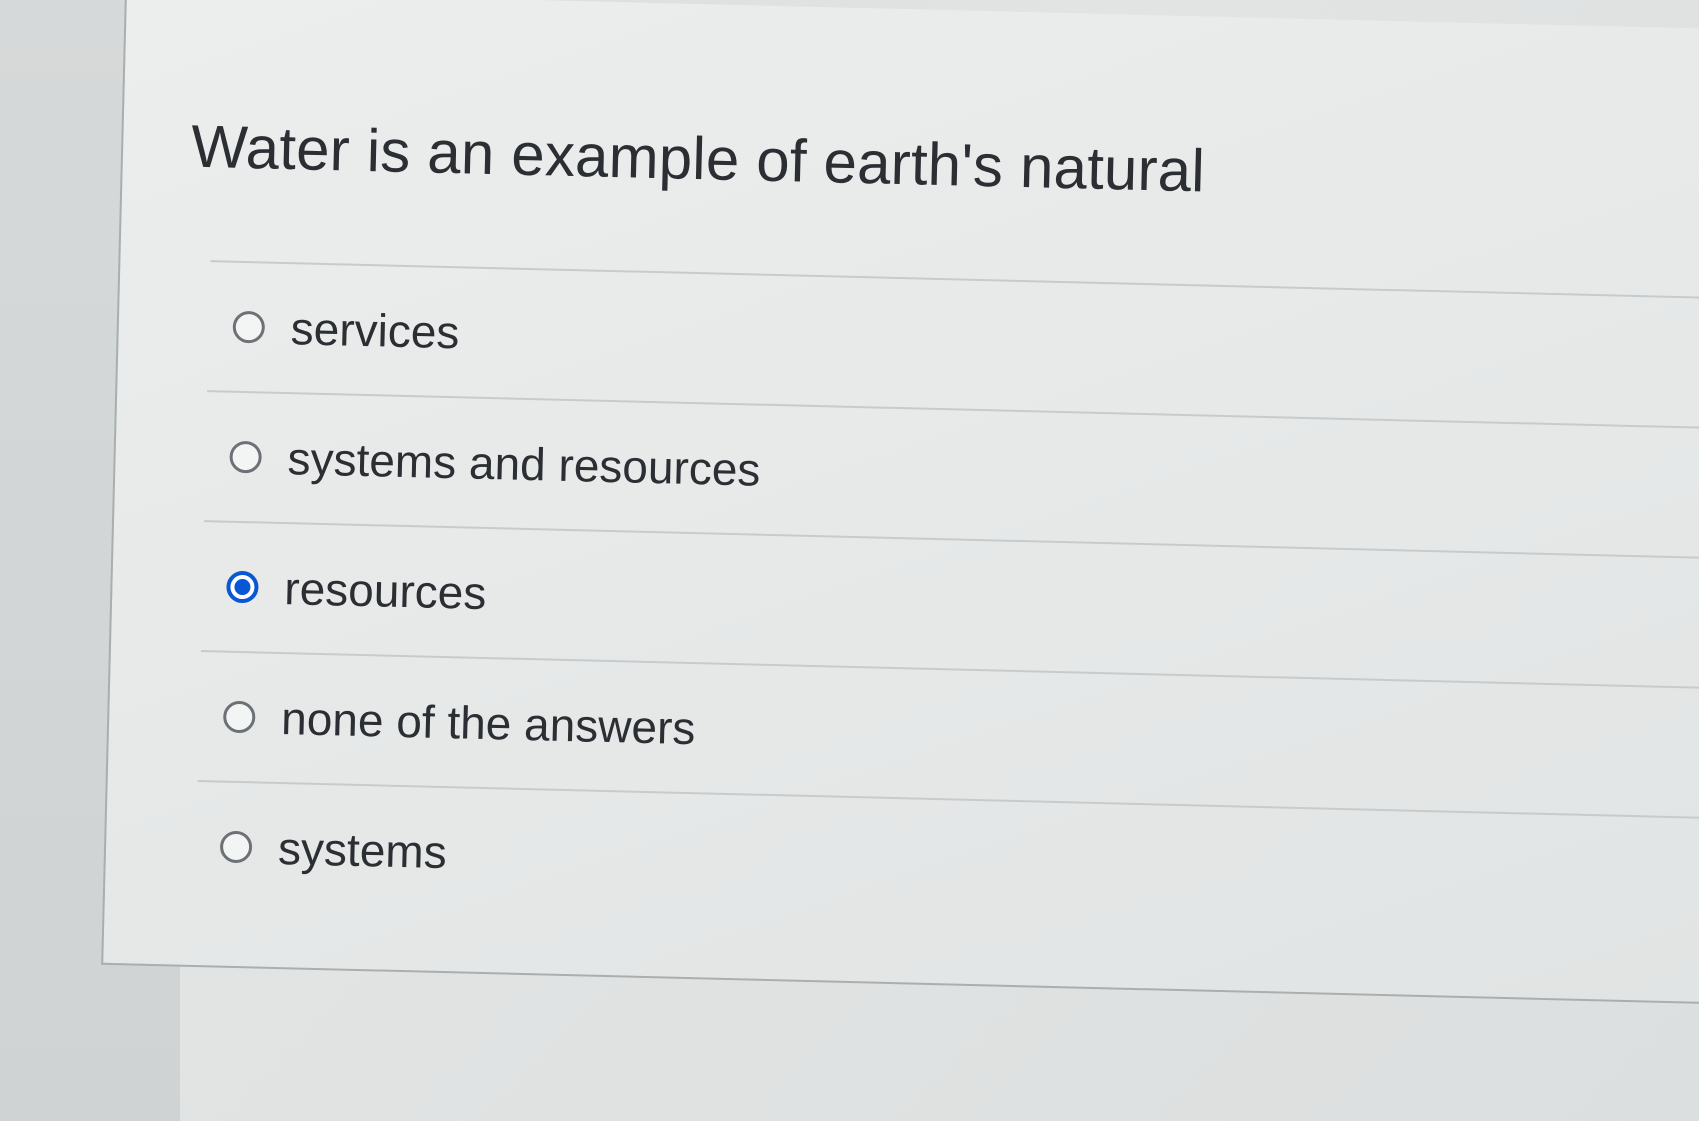 Image resolution: width=1699 pixels, height=1121 pixels. What do you see at coordinates (524, 464) in the screenshot?
I see `answer-label: systems and resources` at bounding box center [524, 464].